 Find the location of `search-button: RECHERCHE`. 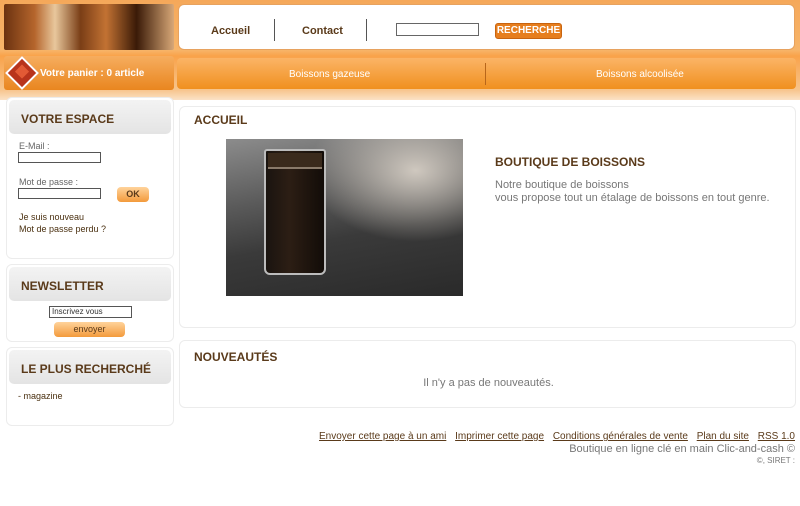

search-button: RECHERCHE is located at coordinates (528, 31).